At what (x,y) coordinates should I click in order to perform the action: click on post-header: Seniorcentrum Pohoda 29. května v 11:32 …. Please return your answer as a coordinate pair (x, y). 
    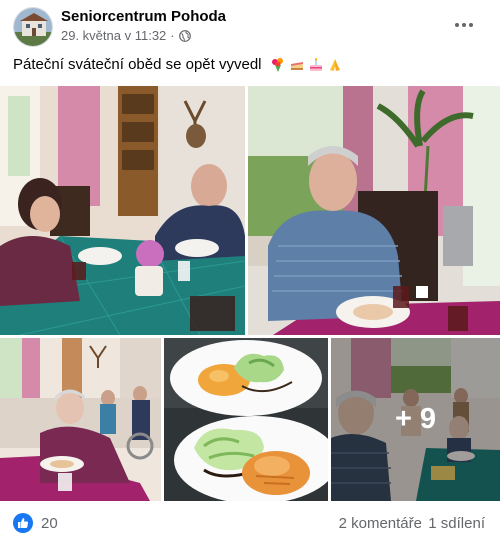
    Looking at the image, I should click on (250, 25).